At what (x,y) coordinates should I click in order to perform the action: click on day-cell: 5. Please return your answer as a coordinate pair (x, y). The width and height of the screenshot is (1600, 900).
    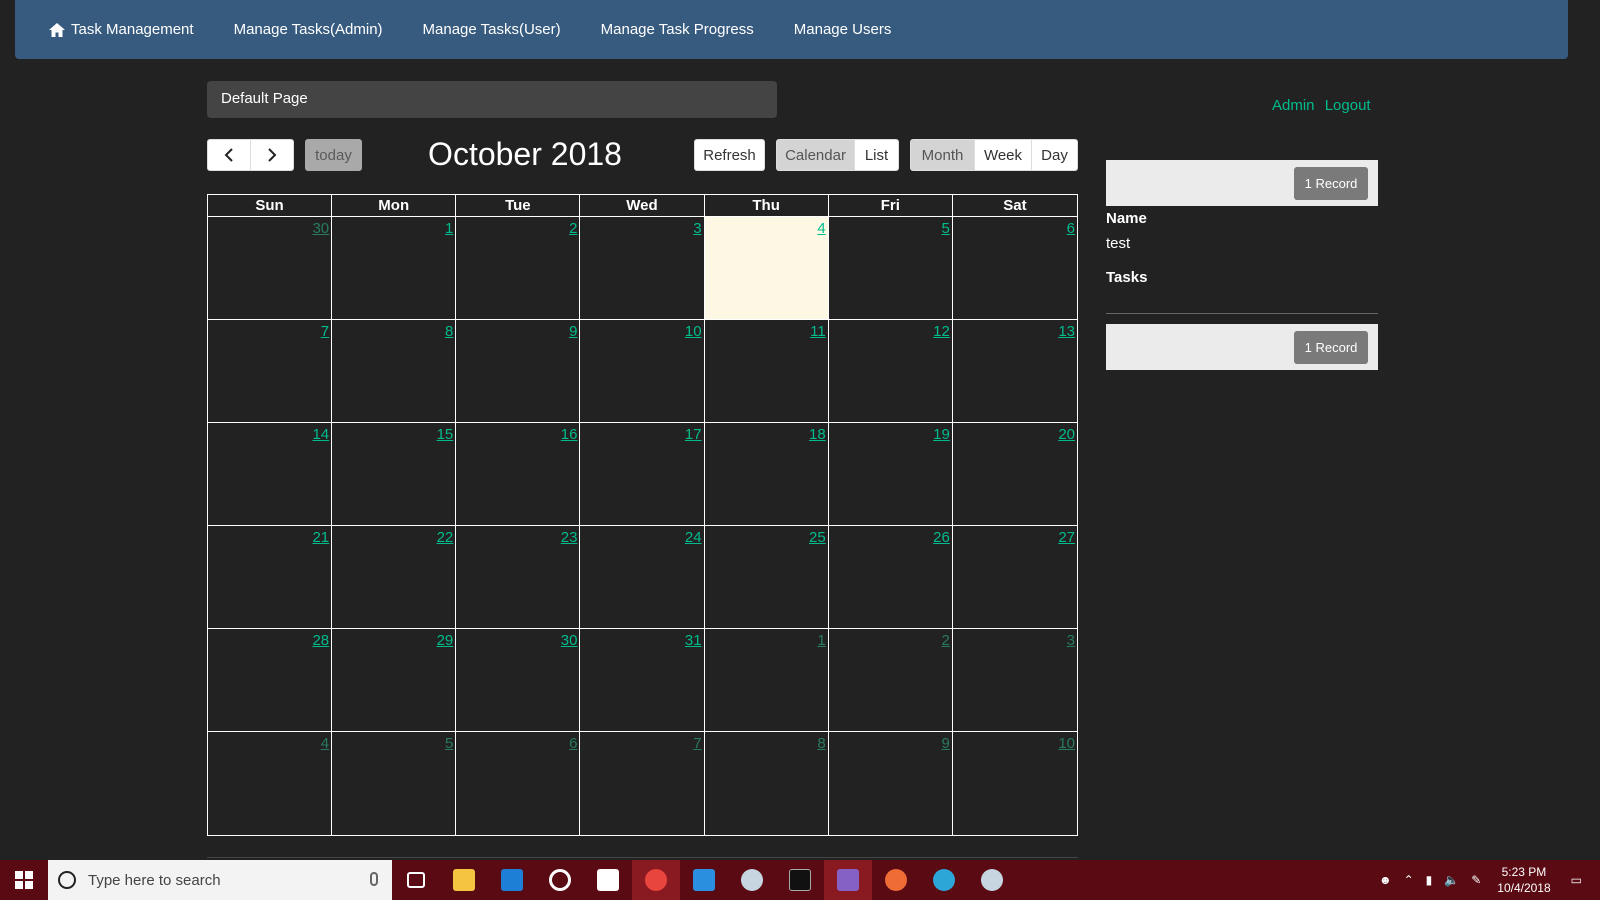
    Looking at the image, I should click on (394, 783).